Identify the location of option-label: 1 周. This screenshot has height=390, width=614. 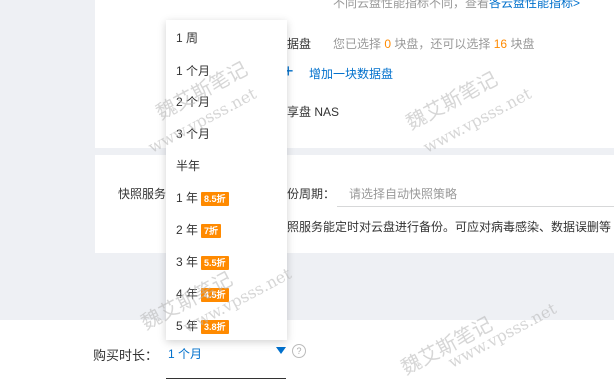
(187, 38).